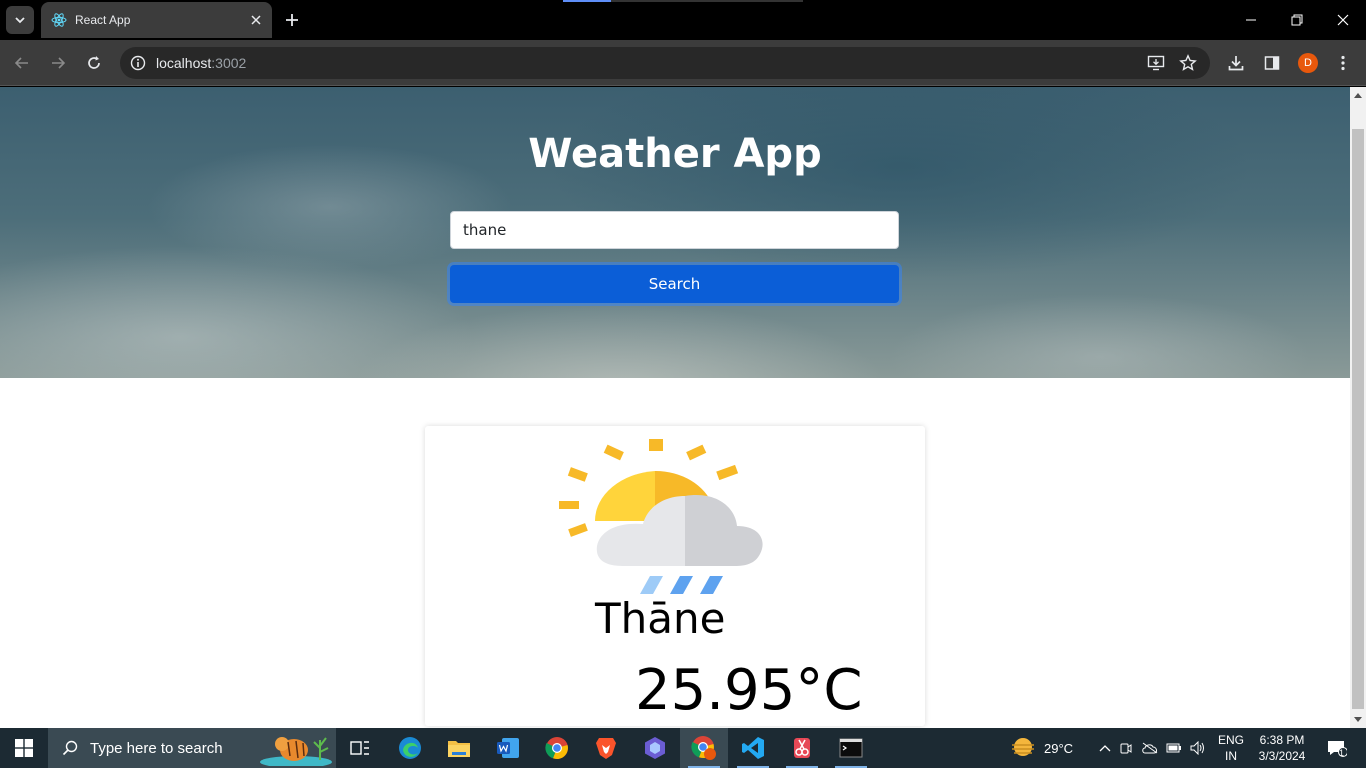 This screenshot has height=768, width=1366. Describe the element at coordinates (661, 516) in the screenshot. I see `sun-cloud-rain-icon` at that location.